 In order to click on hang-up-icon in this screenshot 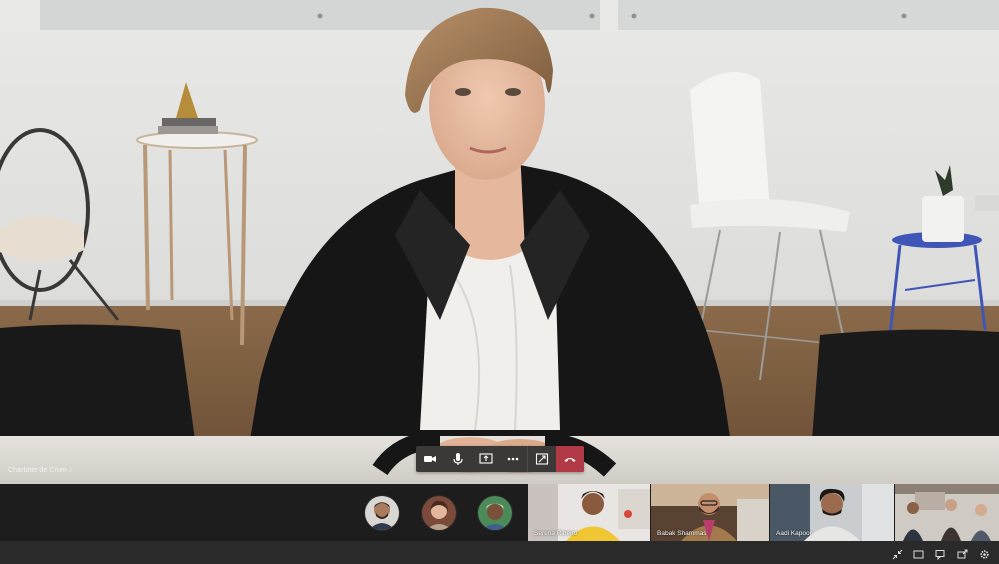, I will do `click(570, 460)`.